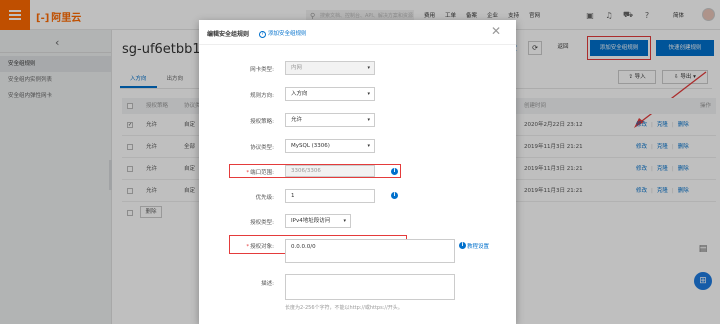  I want to click on port-label: *端口范围:, so click(260, 173).